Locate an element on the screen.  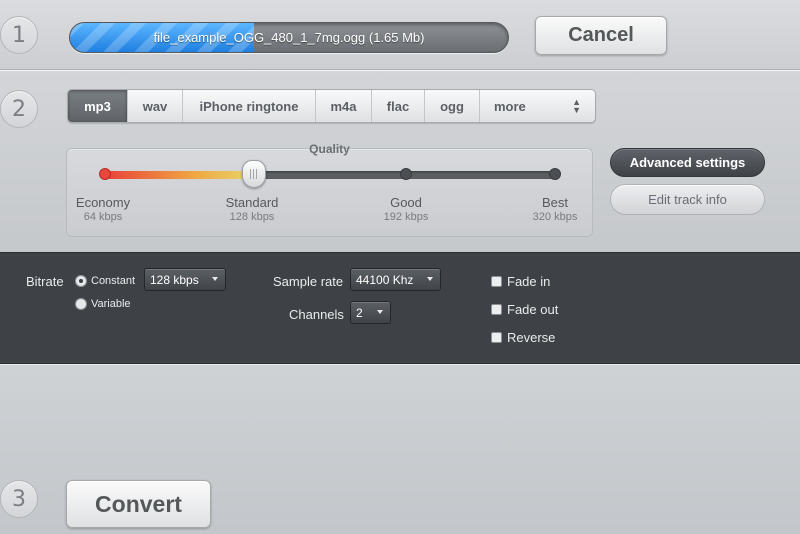
quality-rate: 320 kbps is located at coordinates (555, 217).